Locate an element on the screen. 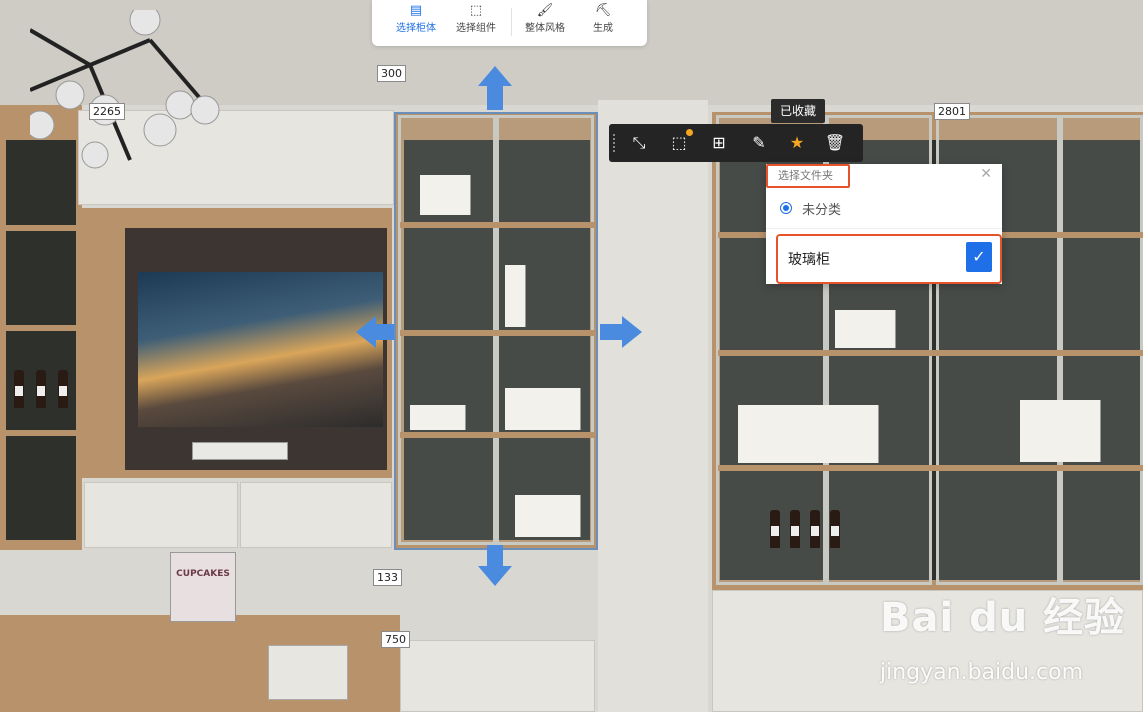  select-folder-dialog: 选择文件夹 ✕ 未分类 ✓ is located at coordinates (884, 224).